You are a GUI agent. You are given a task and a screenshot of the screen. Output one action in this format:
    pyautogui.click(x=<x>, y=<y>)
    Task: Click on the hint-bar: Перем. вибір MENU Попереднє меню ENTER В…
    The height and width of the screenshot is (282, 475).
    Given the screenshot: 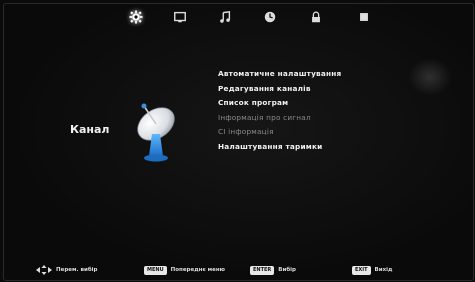 What is the action you would take?
    pyautogui.click(x=237, y=270)
    